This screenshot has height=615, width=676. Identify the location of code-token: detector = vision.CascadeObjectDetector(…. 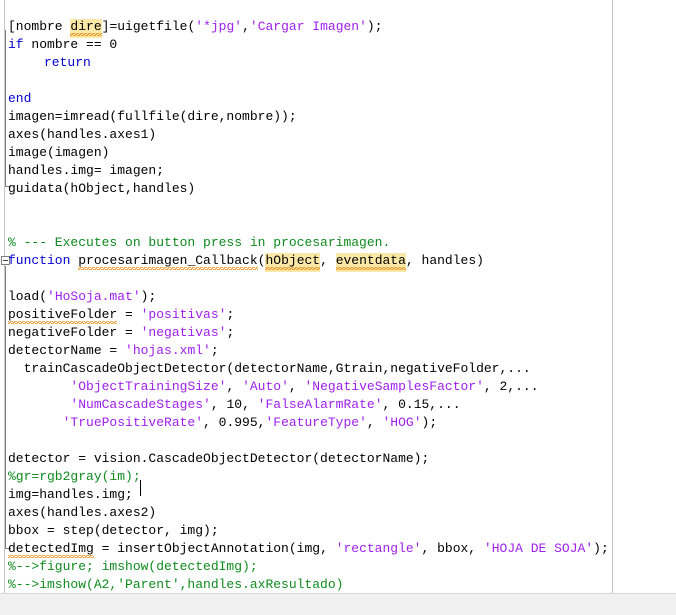
(219, 458).